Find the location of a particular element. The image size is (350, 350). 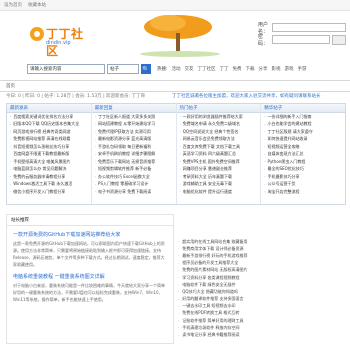

search-icon: 🔍 is located at coordinates (146, 69).